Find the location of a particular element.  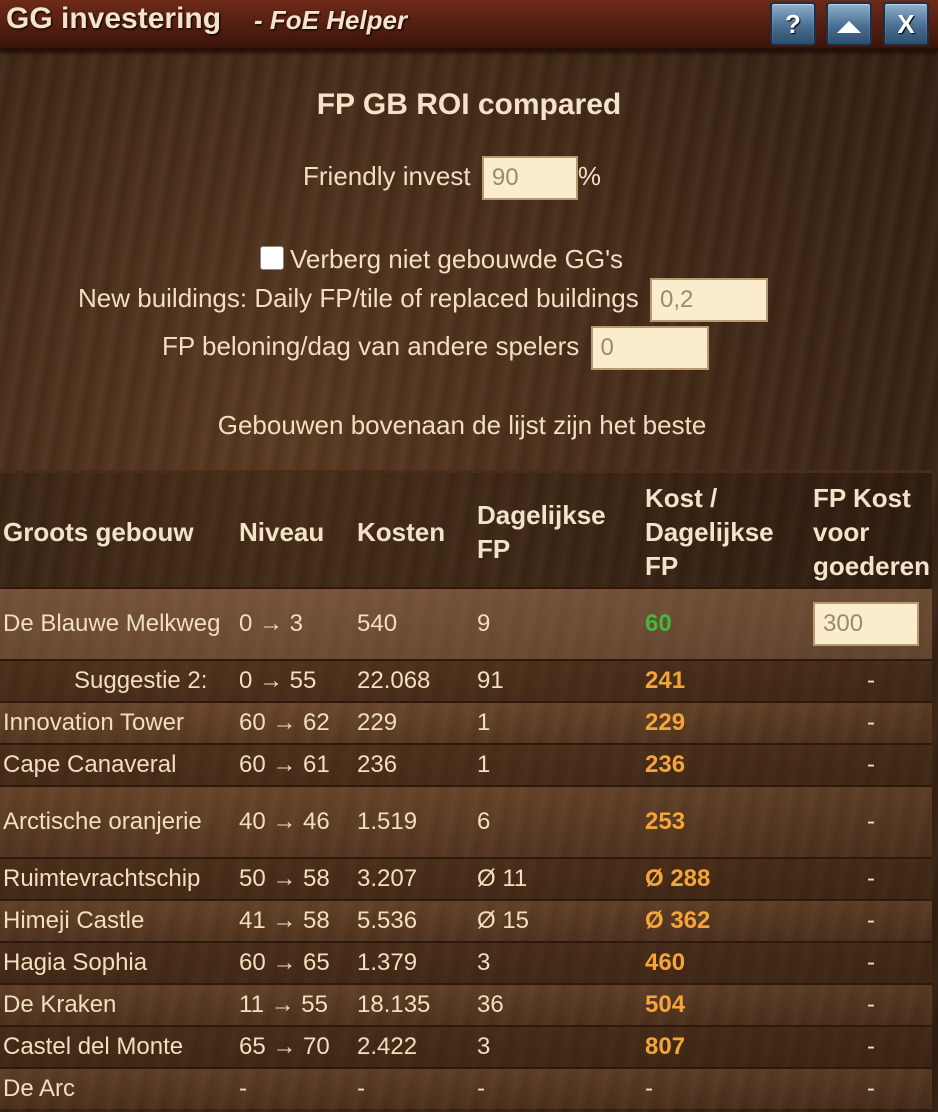

building-level: 50 → 58 is located at coordinates (295, 878).